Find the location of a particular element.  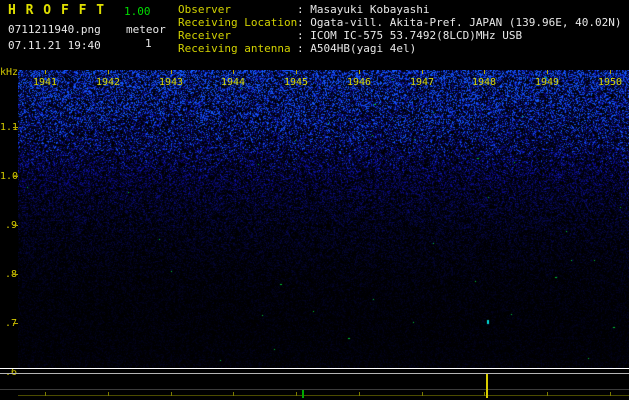

x-axis-tick-label: 1941 is located at coordinates (45, 82).